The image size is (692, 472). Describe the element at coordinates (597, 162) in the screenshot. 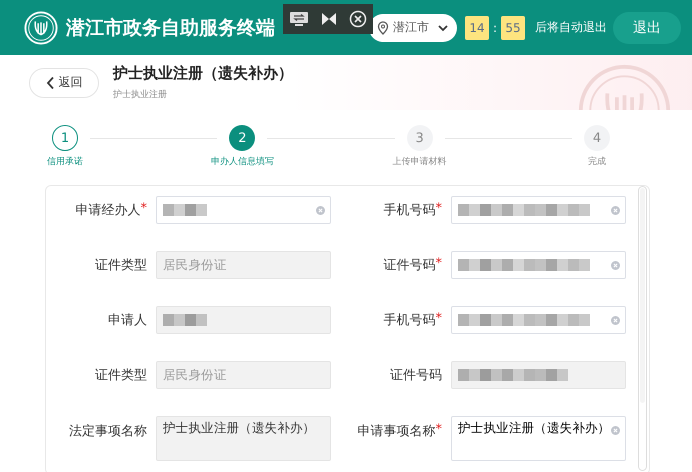

I see `step-label: 完成` at that location.